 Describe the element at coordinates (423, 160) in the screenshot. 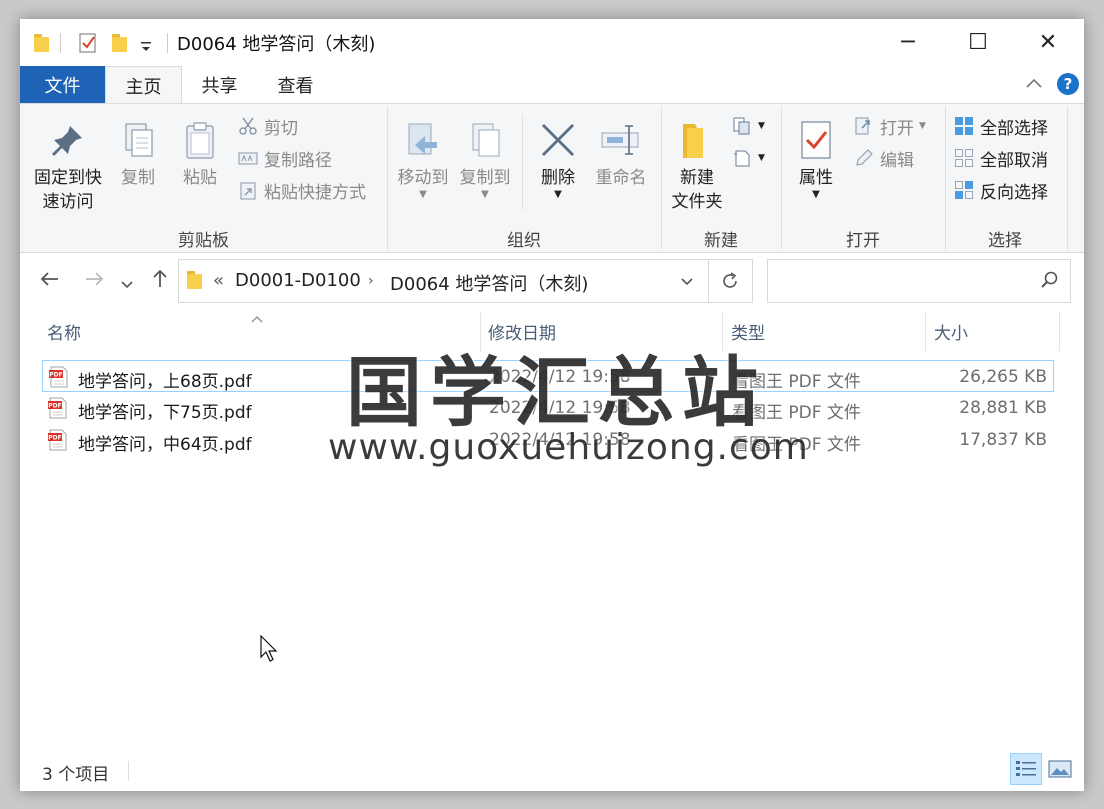

I see `move-to-button: 移动到 ▼` at that location.